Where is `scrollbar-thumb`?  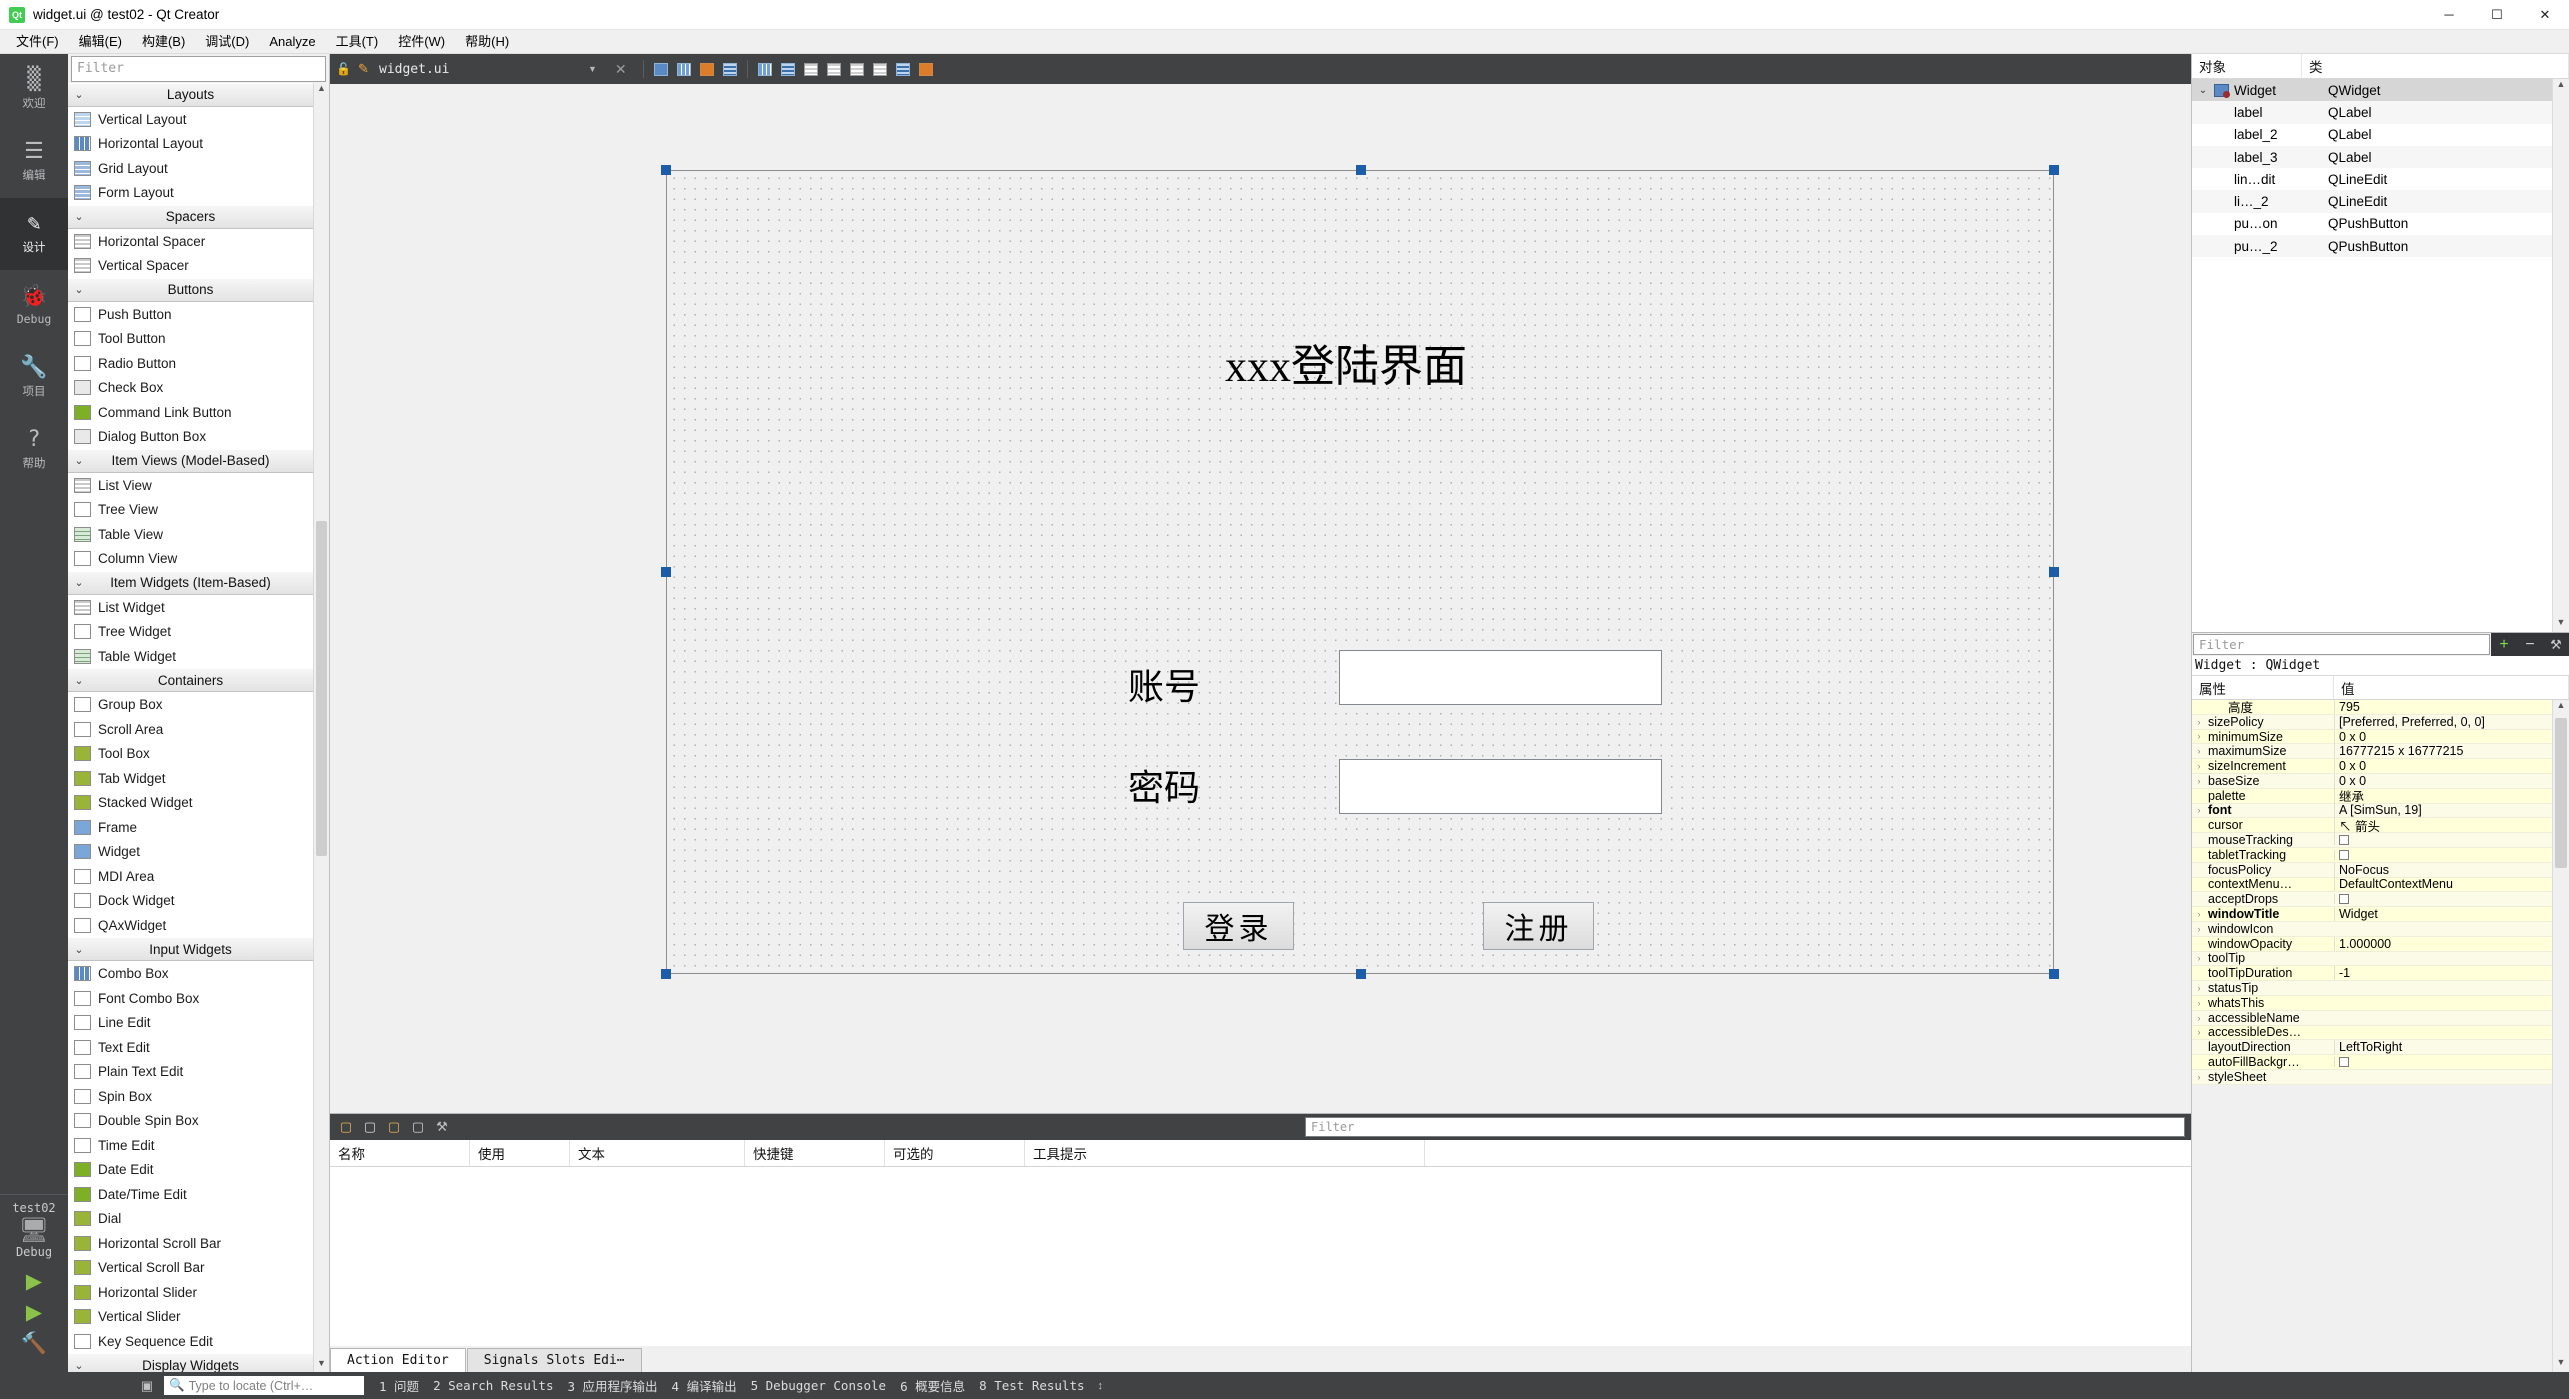 scrollbar-thumb is located at coordinates (321, 689).